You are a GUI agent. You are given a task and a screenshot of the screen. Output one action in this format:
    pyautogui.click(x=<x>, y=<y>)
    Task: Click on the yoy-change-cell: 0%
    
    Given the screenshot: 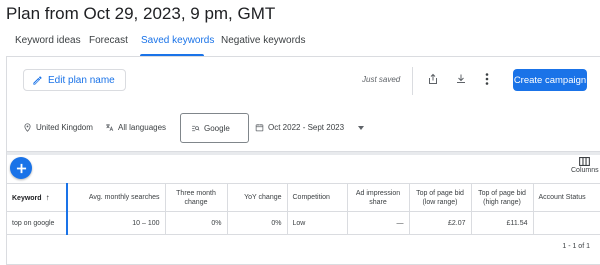 What is the action you would take?
    pyautogui.click(x=257, y=223)
    